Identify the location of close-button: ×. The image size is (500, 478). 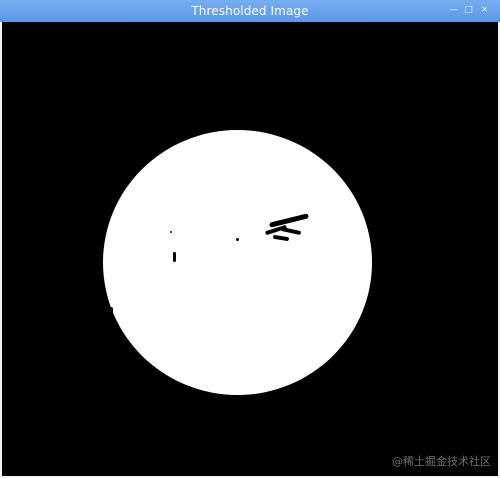
(484, 10).